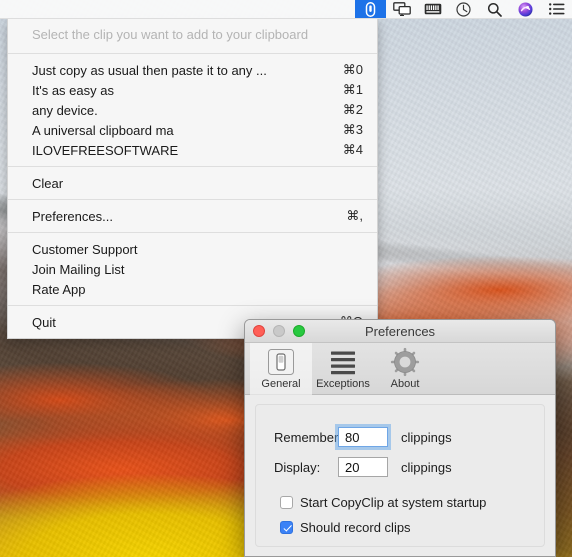 The height and width of the screenshot is (557, 572). What do you see at coordinates (192, 90) in the screenshot?
I see `menu-item-clip: It's as easy as ⌘1` at bounding box center [192, 90].